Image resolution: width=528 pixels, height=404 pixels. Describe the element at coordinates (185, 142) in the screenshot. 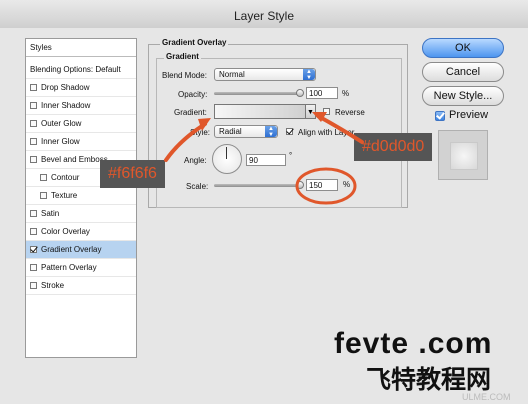

I see `arrow-line-left` at that location.